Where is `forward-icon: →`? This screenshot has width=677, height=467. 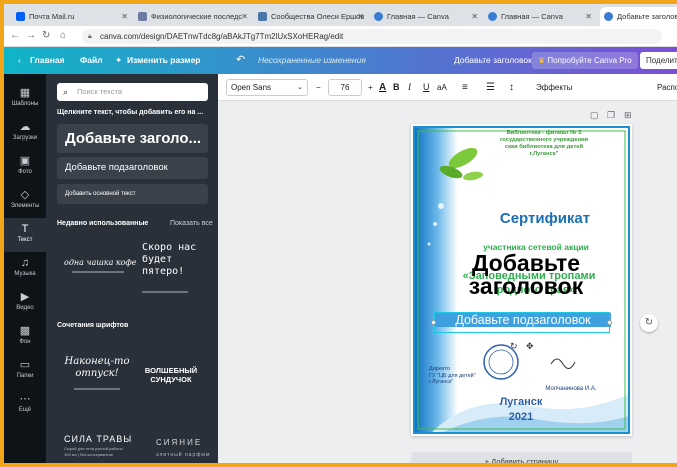 forward-icon: → is located at coordinates (31, 35).